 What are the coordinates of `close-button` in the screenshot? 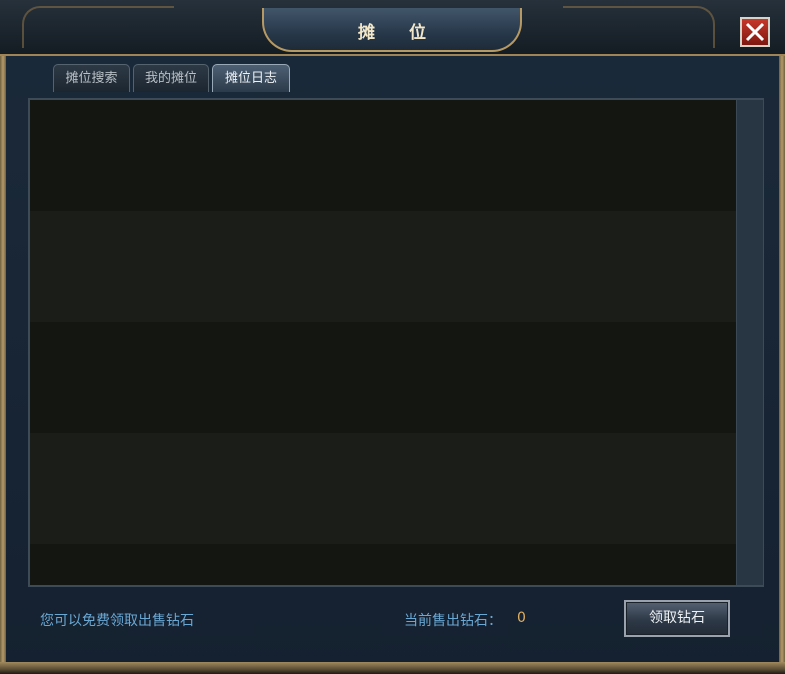 It's located at (755, 32).